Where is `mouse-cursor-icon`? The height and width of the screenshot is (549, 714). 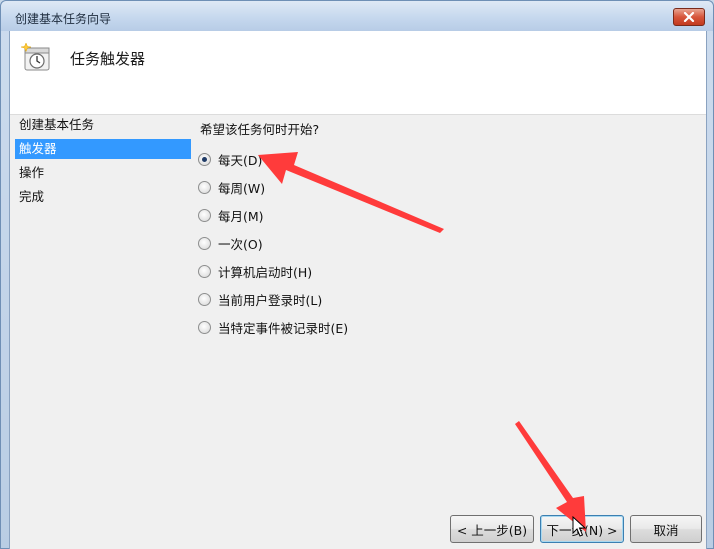 mouse-cursor-icon is located at coordinates (579, 526).